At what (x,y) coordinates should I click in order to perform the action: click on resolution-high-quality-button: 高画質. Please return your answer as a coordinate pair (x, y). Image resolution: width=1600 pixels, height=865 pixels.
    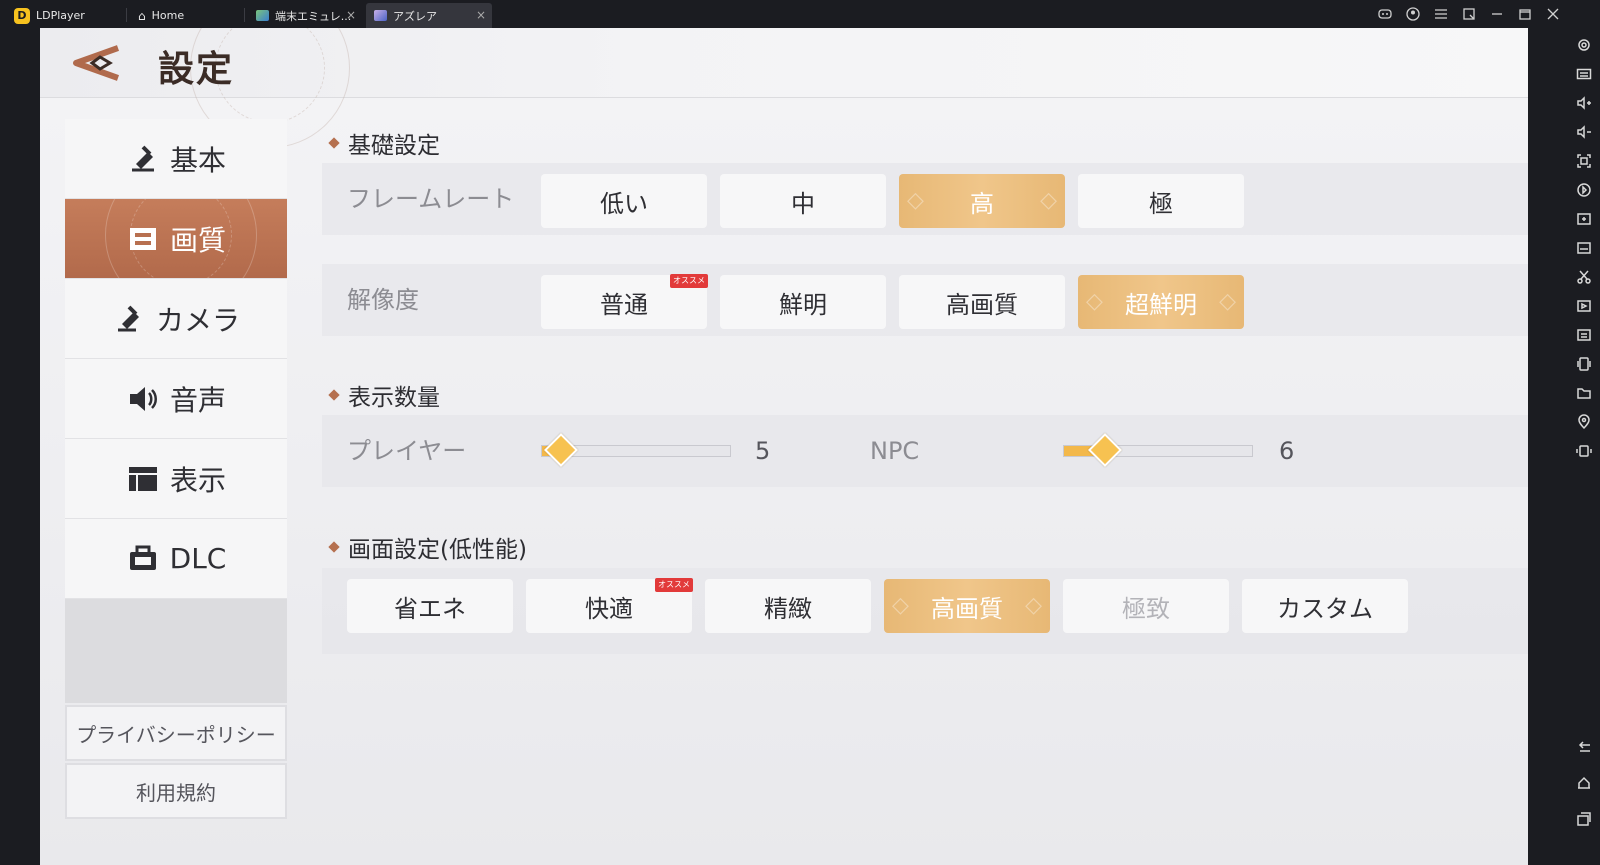
    Looking at the image, I should click on (982, 302).